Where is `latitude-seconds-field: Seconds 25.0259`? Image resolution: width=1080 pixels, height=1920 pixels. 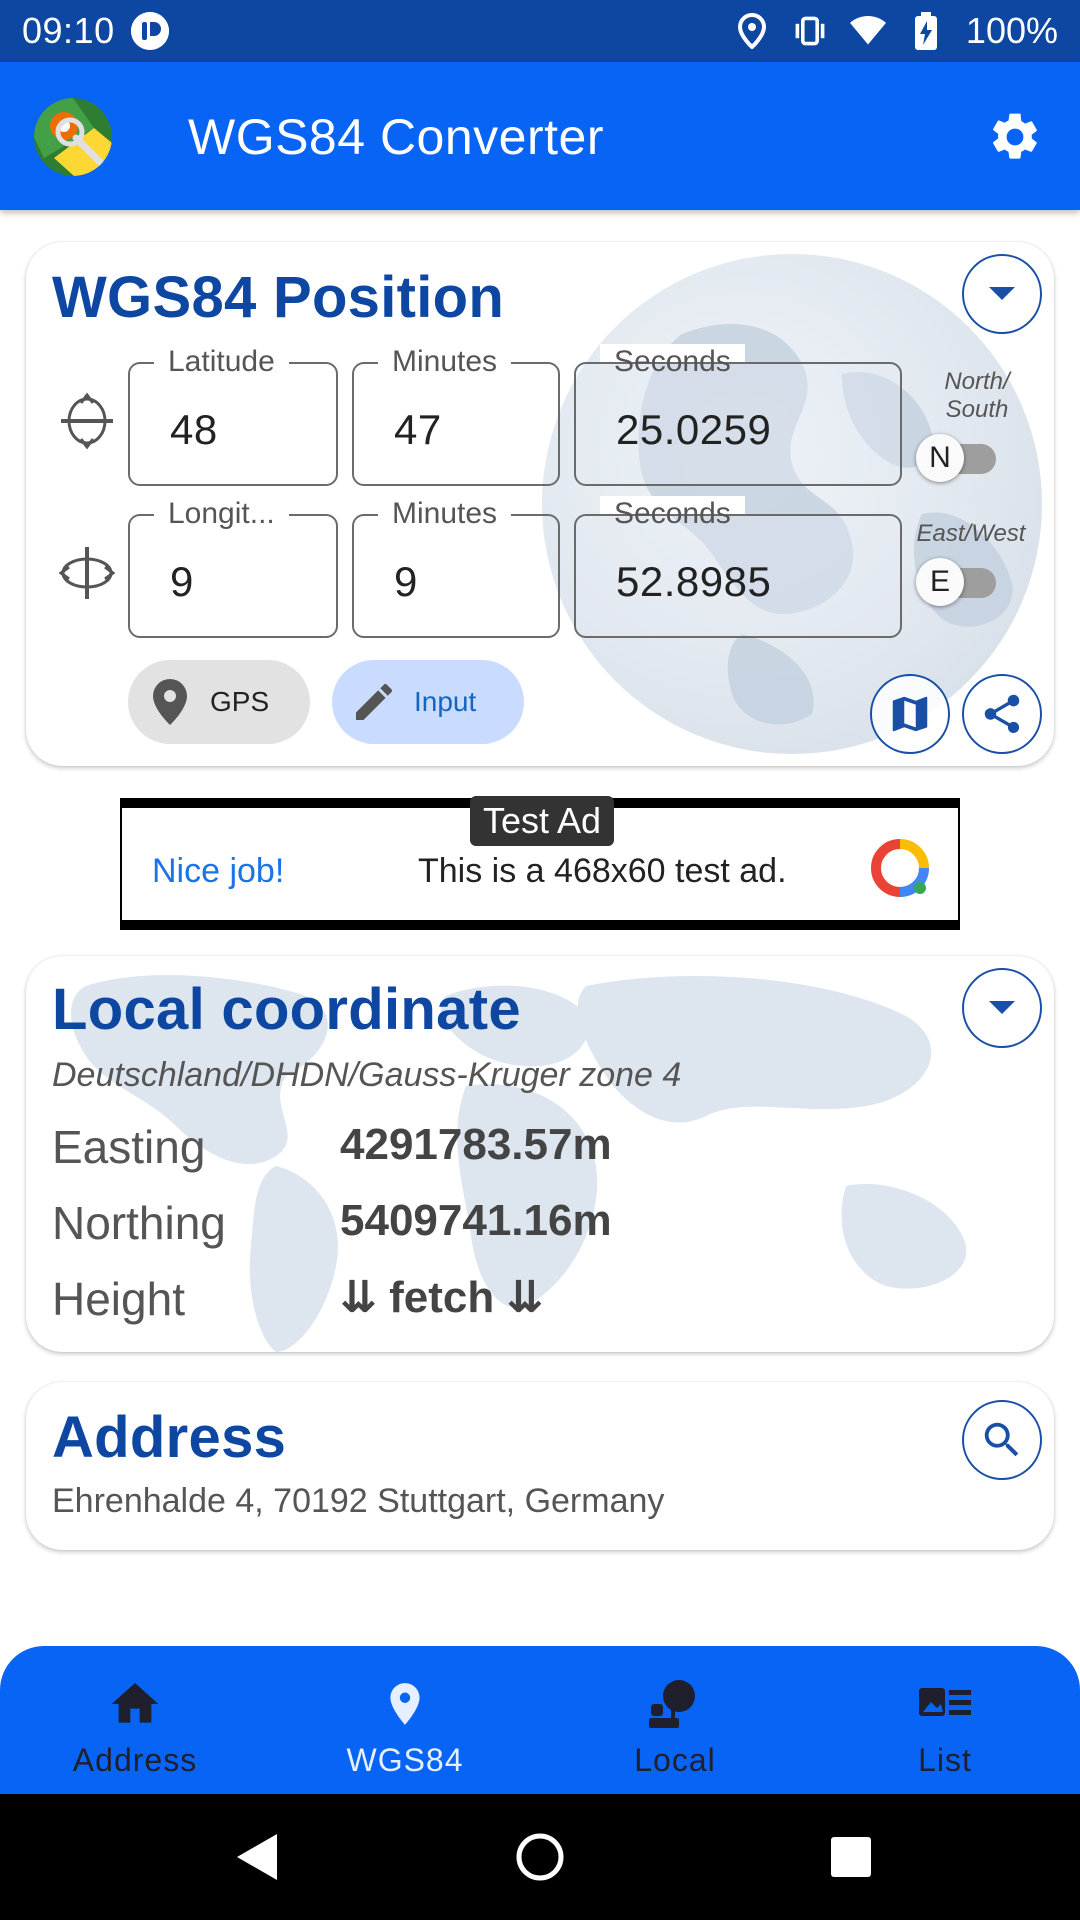 latitude-seconds-field: Seconds 25.0259 is located at coordinates (738, 415).